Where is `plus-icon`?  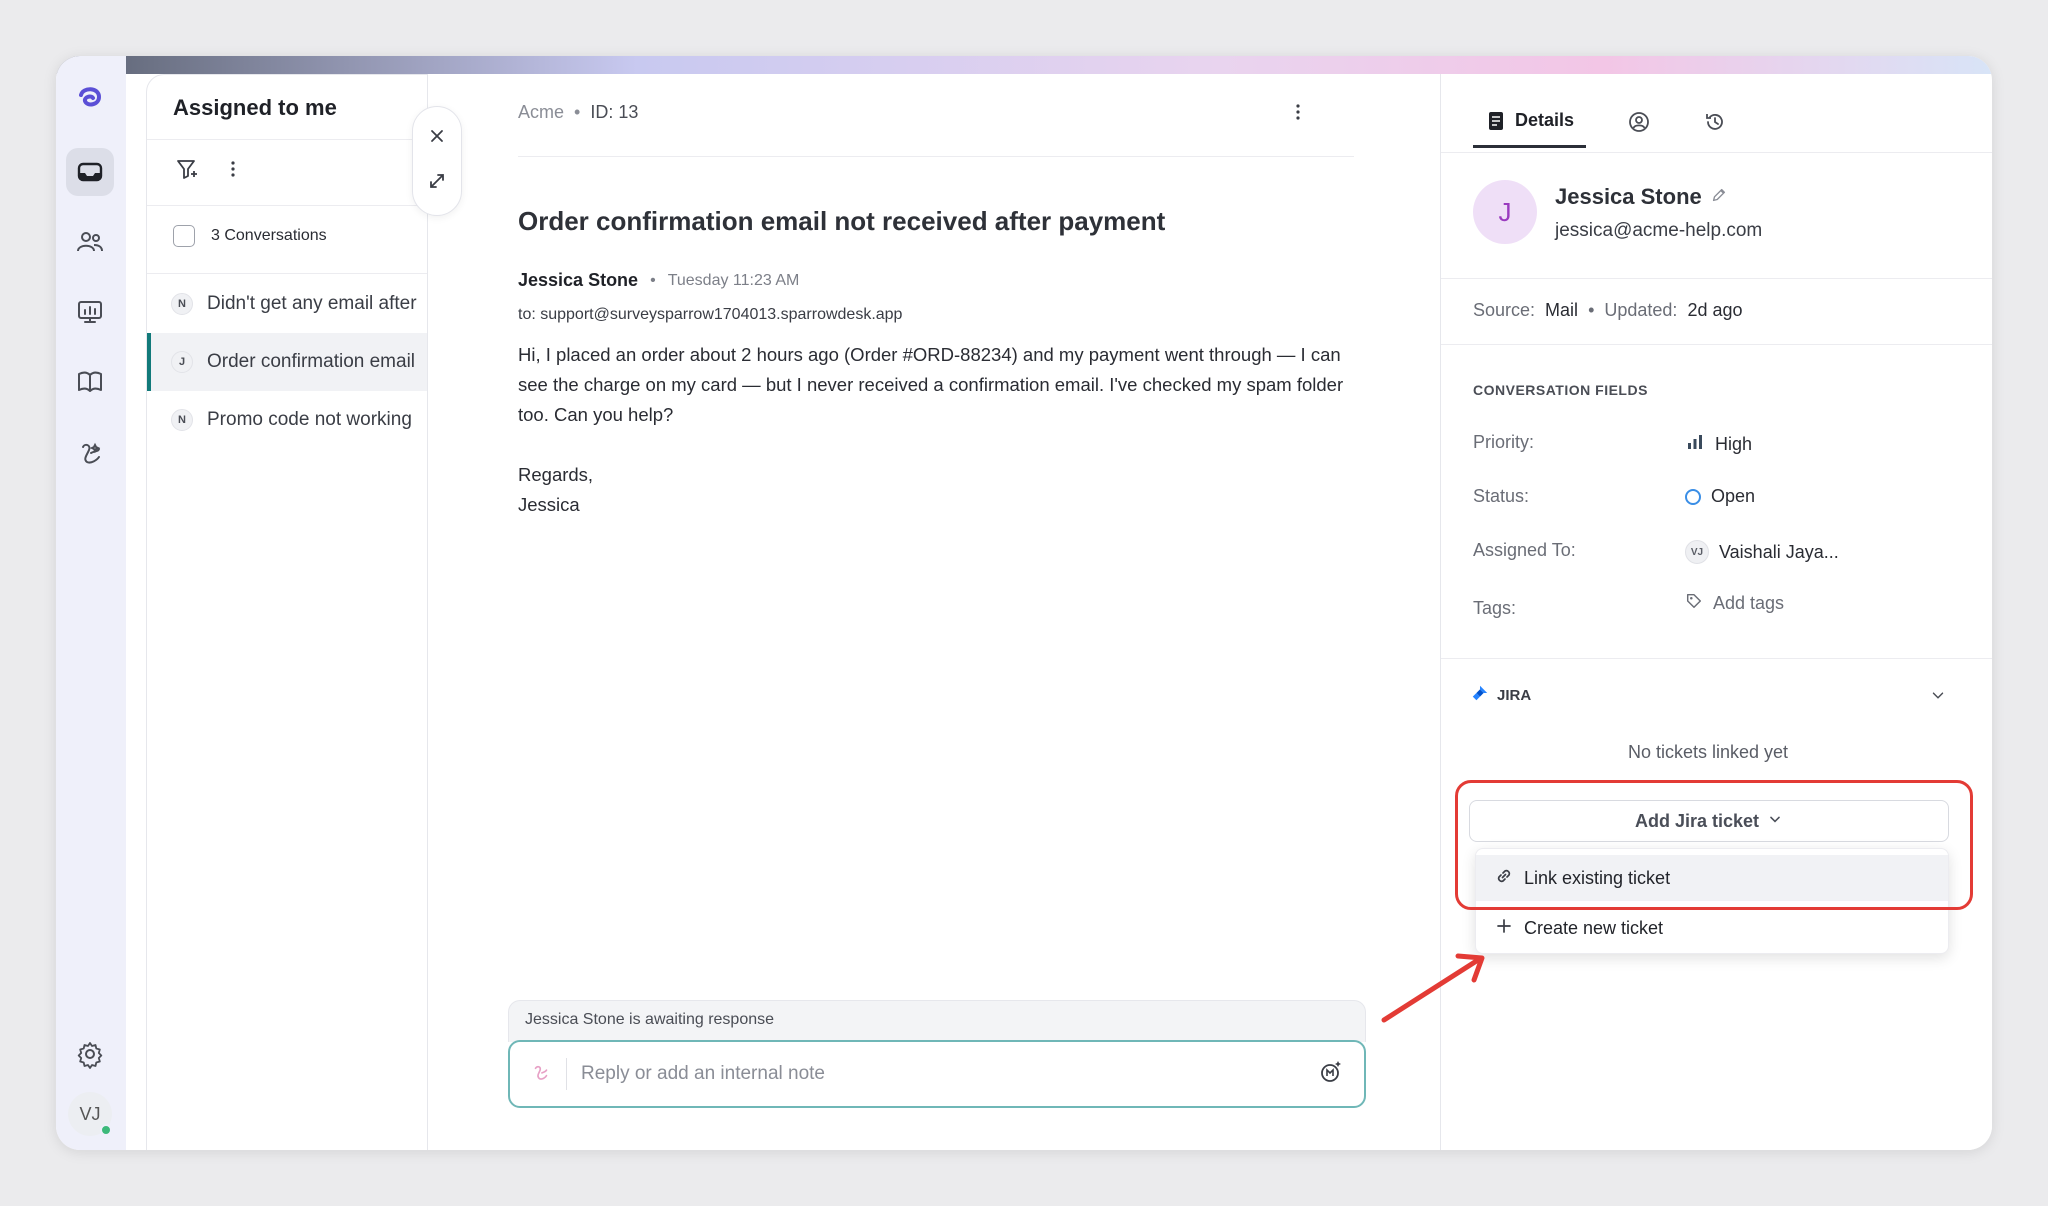
plus-icon is located at coordinates (1504, 928).